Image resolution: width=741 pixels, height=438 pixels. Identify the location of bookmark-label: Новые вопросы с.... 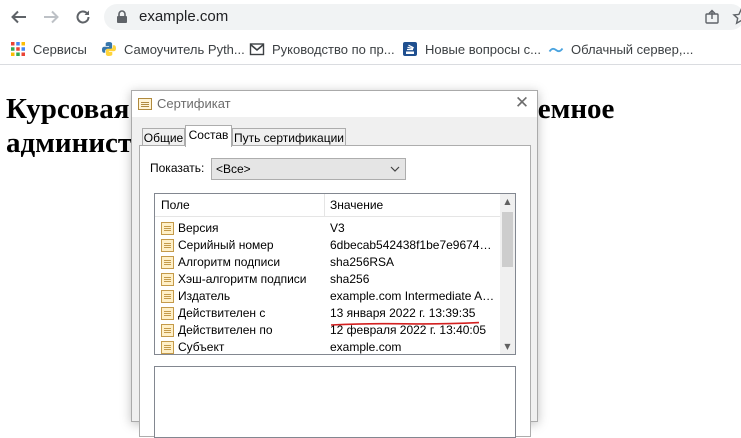
(483, 49).